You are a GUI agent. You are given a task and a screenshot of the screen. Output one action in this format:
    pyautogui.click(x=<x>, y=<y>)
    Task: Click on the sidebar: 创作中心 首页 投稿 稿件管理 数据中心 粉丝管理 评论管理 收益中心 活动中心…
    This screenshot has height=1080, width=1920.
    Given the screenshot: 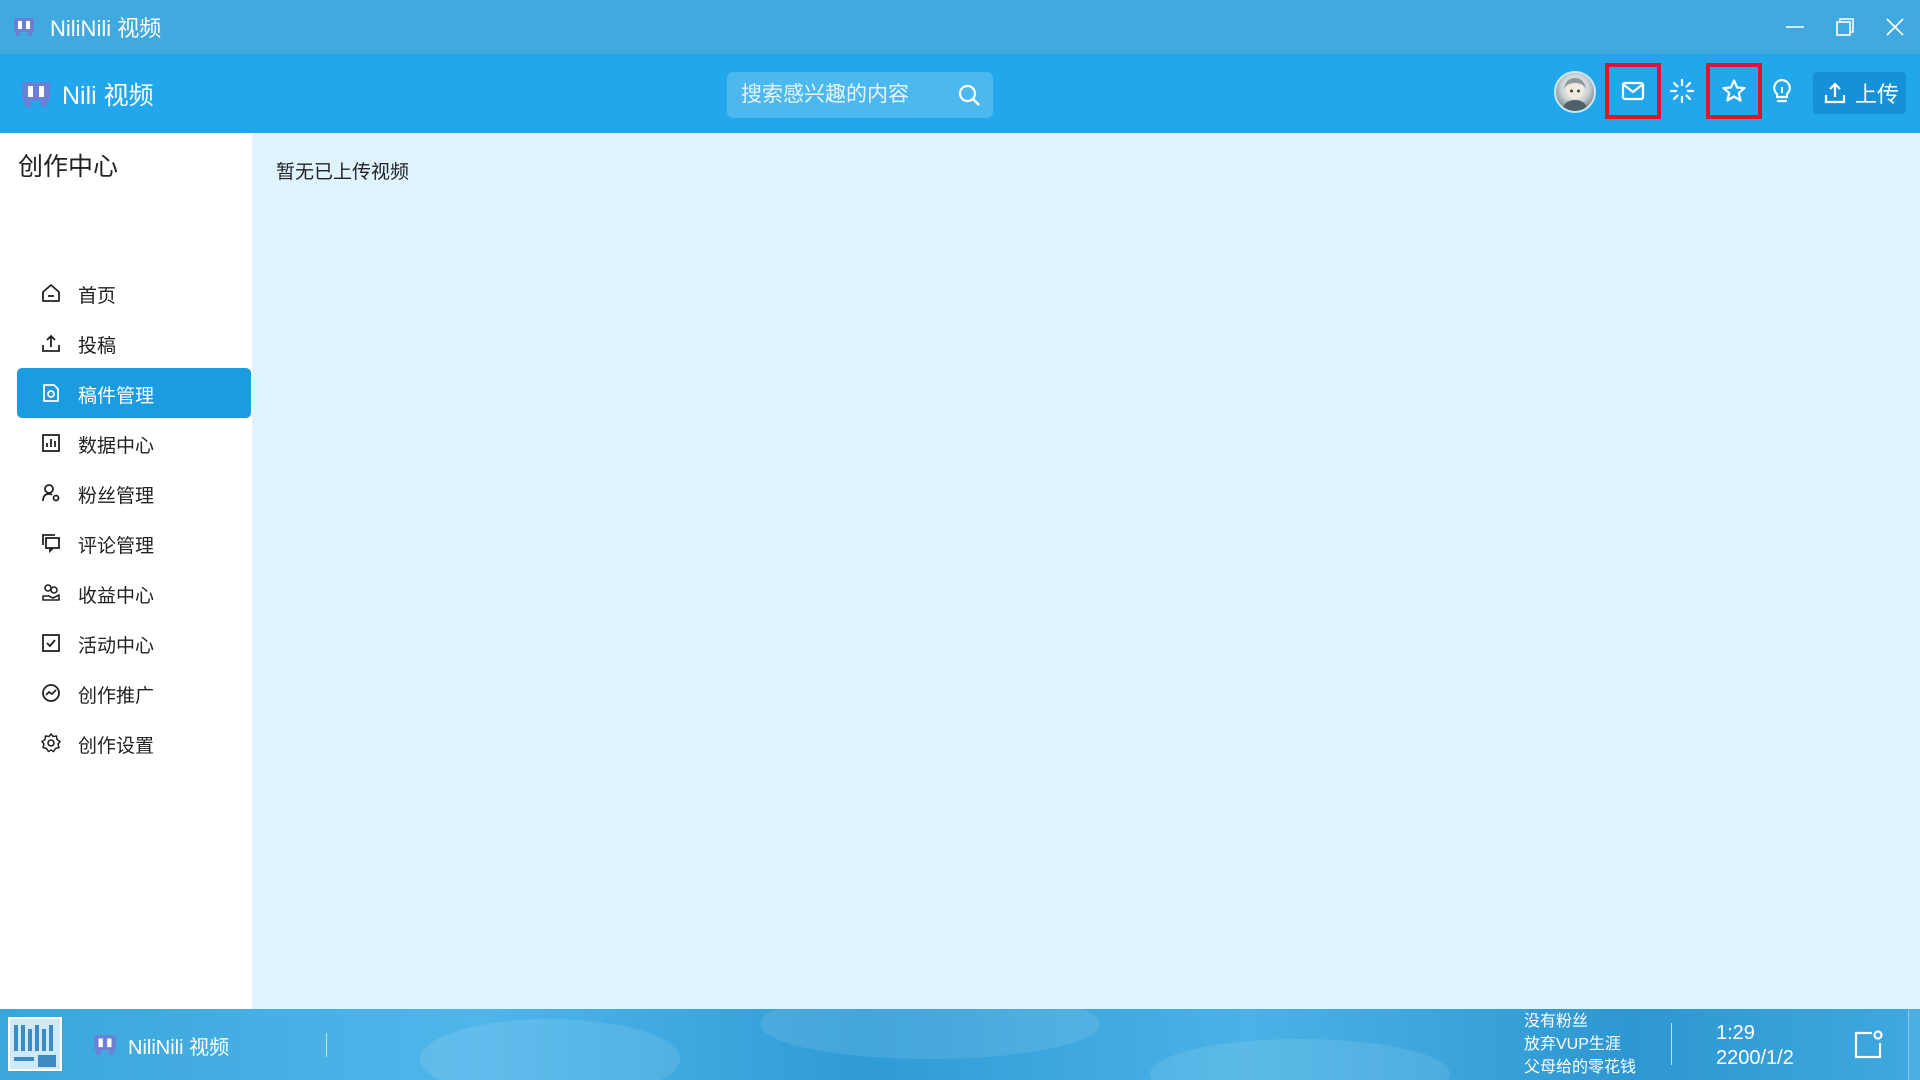 What is the action you would take?
    pyautogui.click(x=126, y=571)
    